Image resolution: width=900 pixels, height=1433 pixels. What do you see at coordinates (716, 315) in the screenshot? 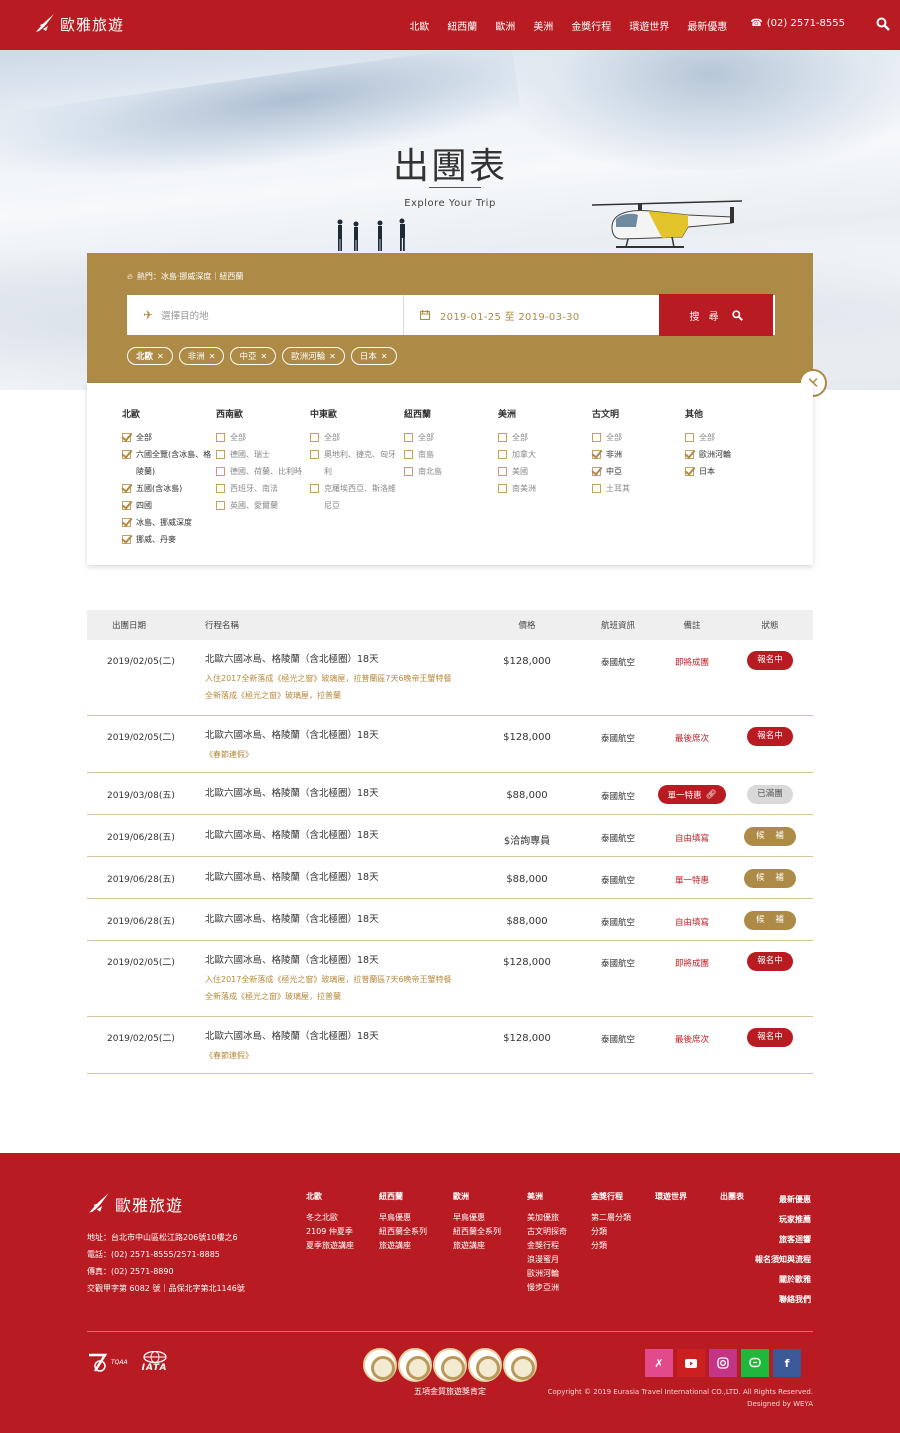
I see `search-button: 搜 尋` at bounding box center [716, 315].